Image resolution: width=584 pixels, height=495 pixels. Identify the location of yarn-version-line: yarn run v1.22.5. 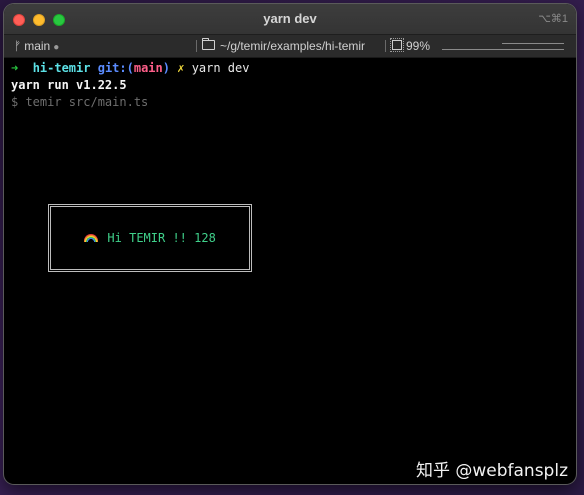
(69, 85).